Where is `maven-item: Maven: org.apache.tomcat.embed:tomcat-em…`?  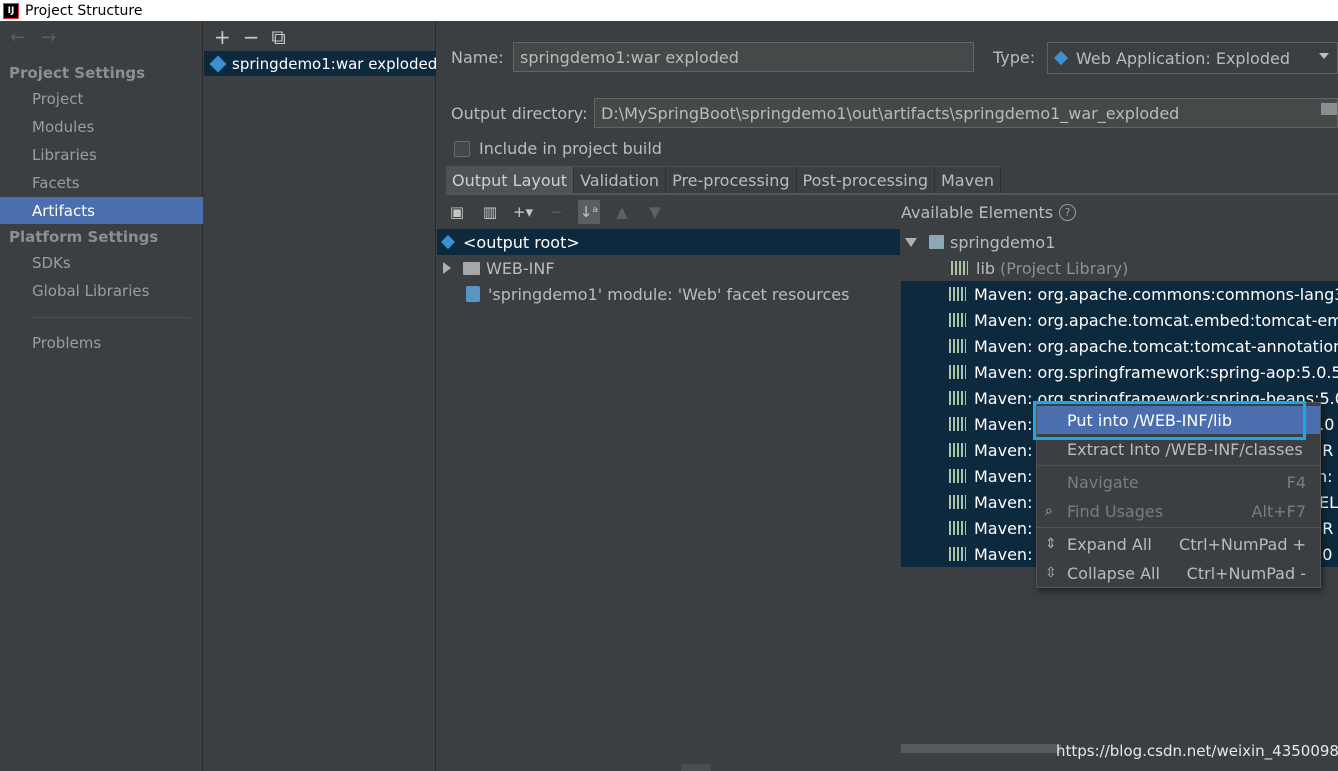 maven-item: Maven: org.apache.tomcat.embed:tomcat-em… is located at coordinates (1143, 320).